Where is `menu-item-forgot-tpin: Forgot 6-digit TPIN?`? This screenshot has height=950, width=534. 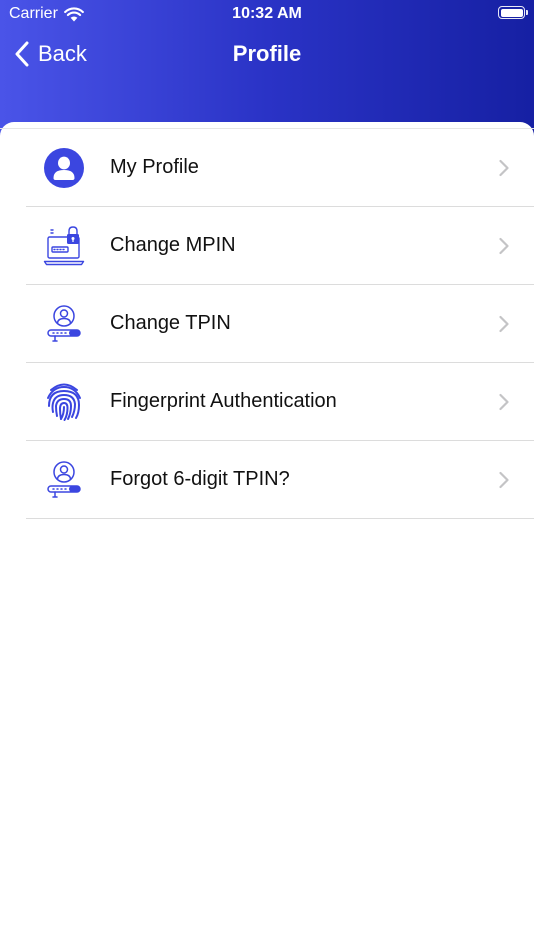
menu-item-forgot-tpin: Forgot 6-digit TPIN? is located at coordinates (280, 480).